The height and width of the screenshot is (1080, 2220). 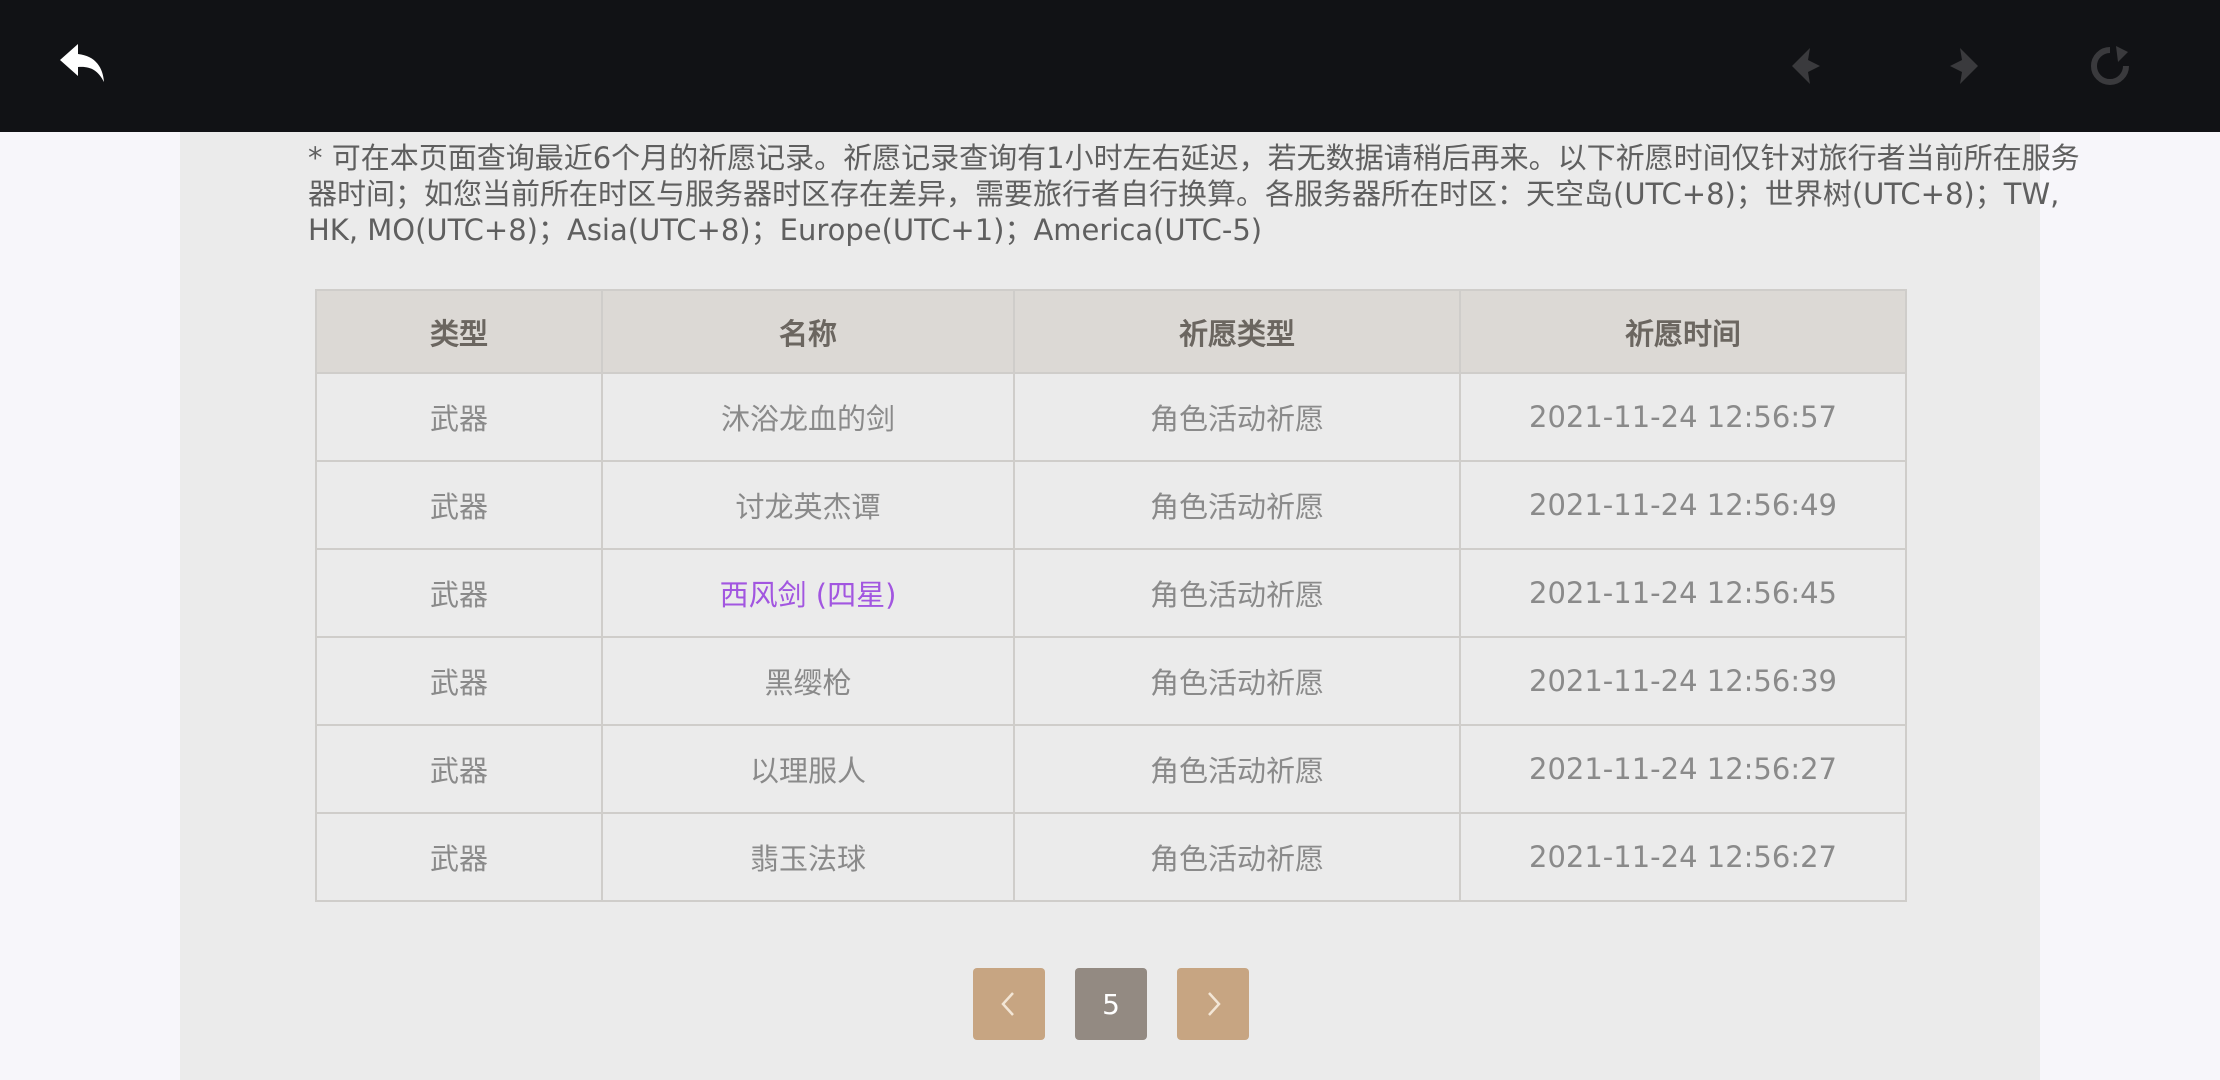 What do you see at coordinates (1683, 417) in the screenshot?
I see `cell-time: 2021-11-24 12:56:57` at bounding box center [1683, 417].